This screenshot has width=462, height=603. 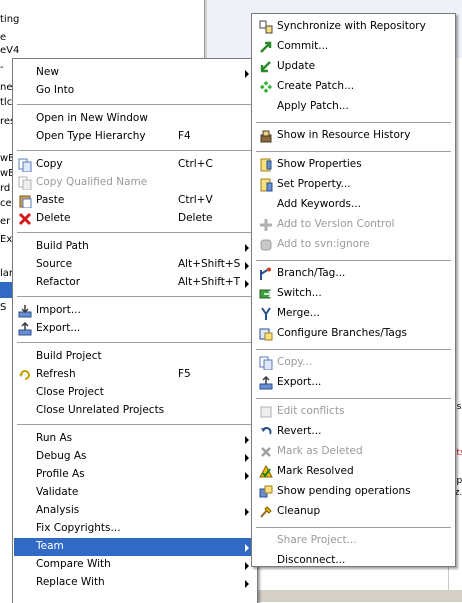 What do you see at coordinates (135, 375) in the screenshot?
I see `menu-item-refresh: Refresh F5` at bounding box center [135, 375].